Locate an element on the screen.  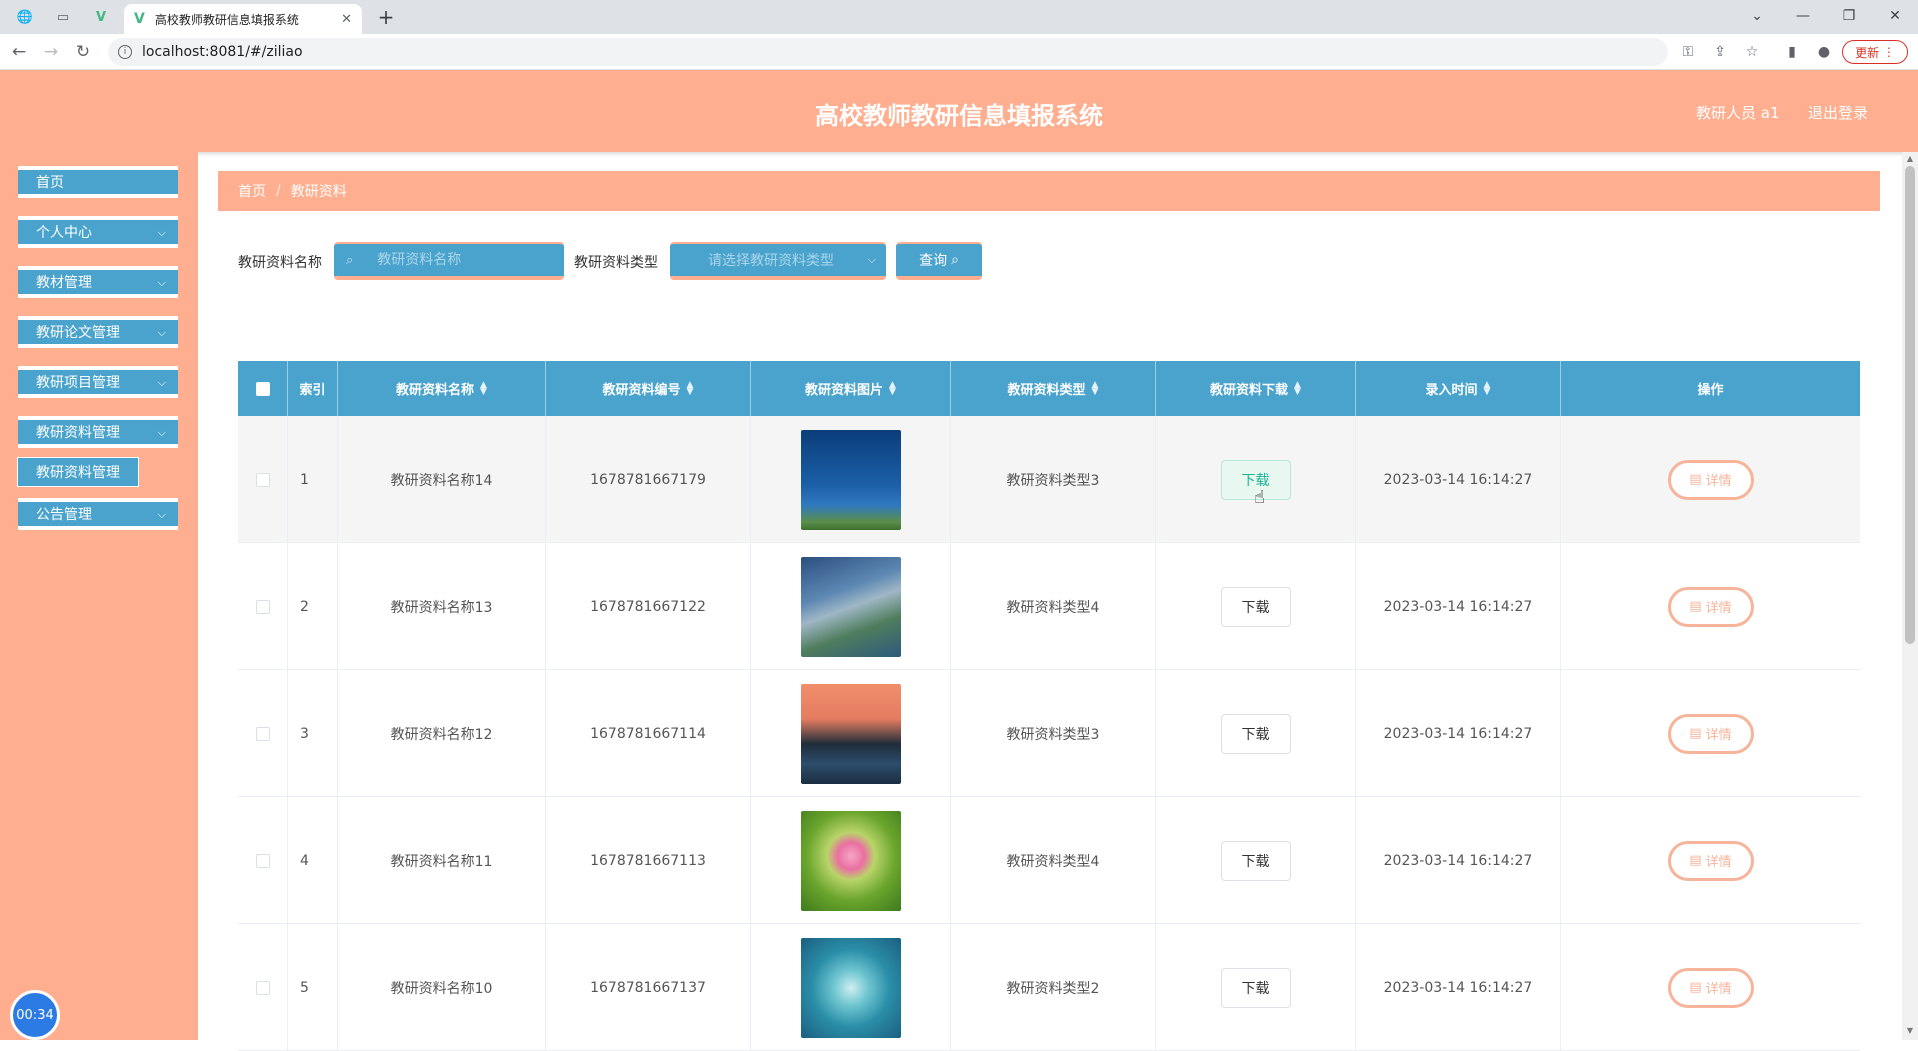
share-icon: ⇪ is located at coordinates (1720, 52).